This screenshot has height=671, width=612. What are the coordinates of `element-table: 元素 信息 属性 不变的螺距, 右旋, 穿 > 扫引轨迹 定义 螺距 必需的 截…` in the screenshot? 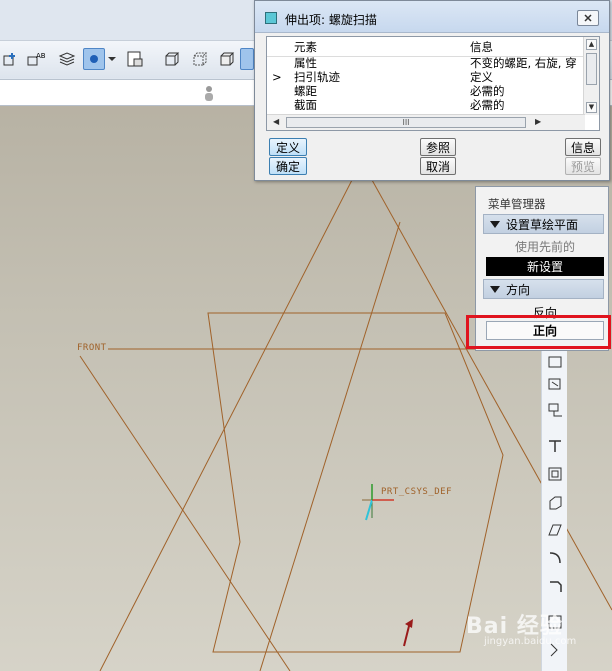 It's located at (433, 83).